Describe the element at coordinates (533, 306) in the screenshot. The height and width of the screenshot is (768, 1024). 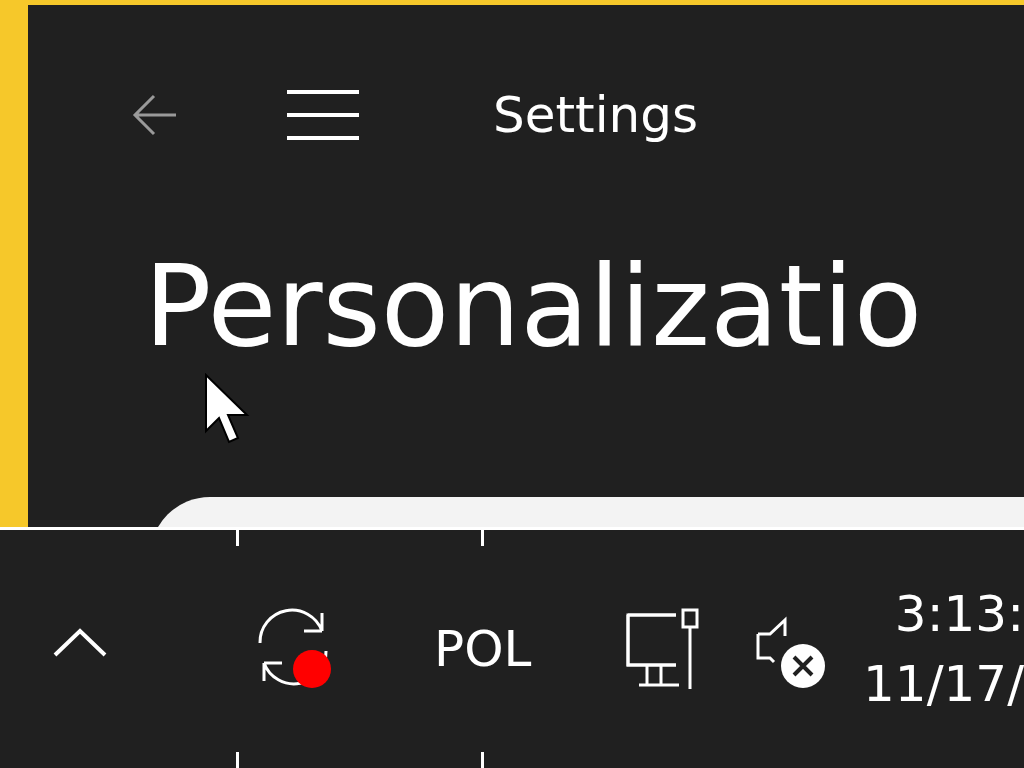
I see `page-heading: Personalizatio` at that location.